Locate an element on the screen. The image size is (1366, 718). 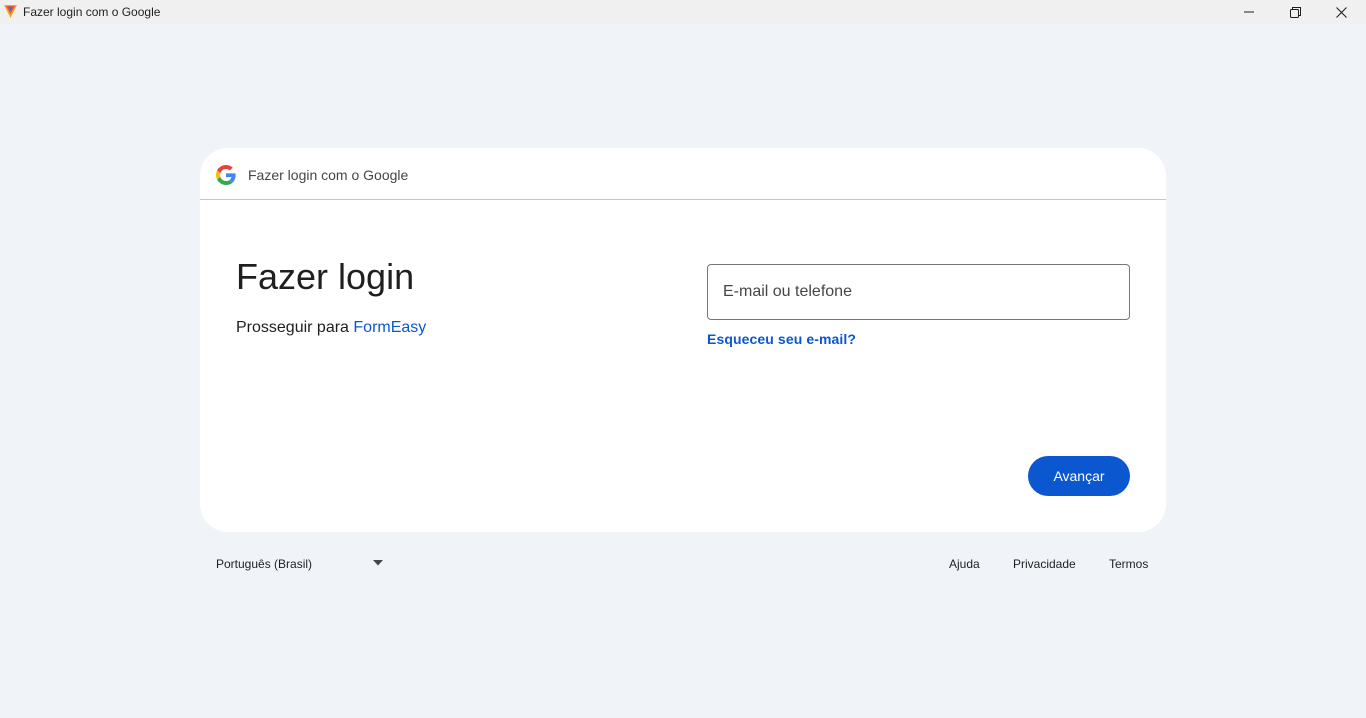
email-input is located at coordinates (918, 292).